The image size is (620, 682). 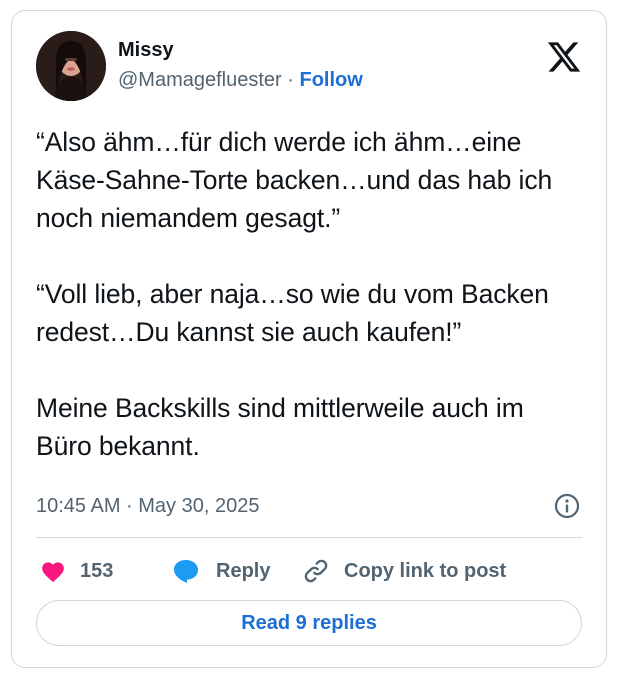 What do you see at coordinates (76, 571) in the screenshot?
I see `like-button: 153` at bounding box center [76, 571].